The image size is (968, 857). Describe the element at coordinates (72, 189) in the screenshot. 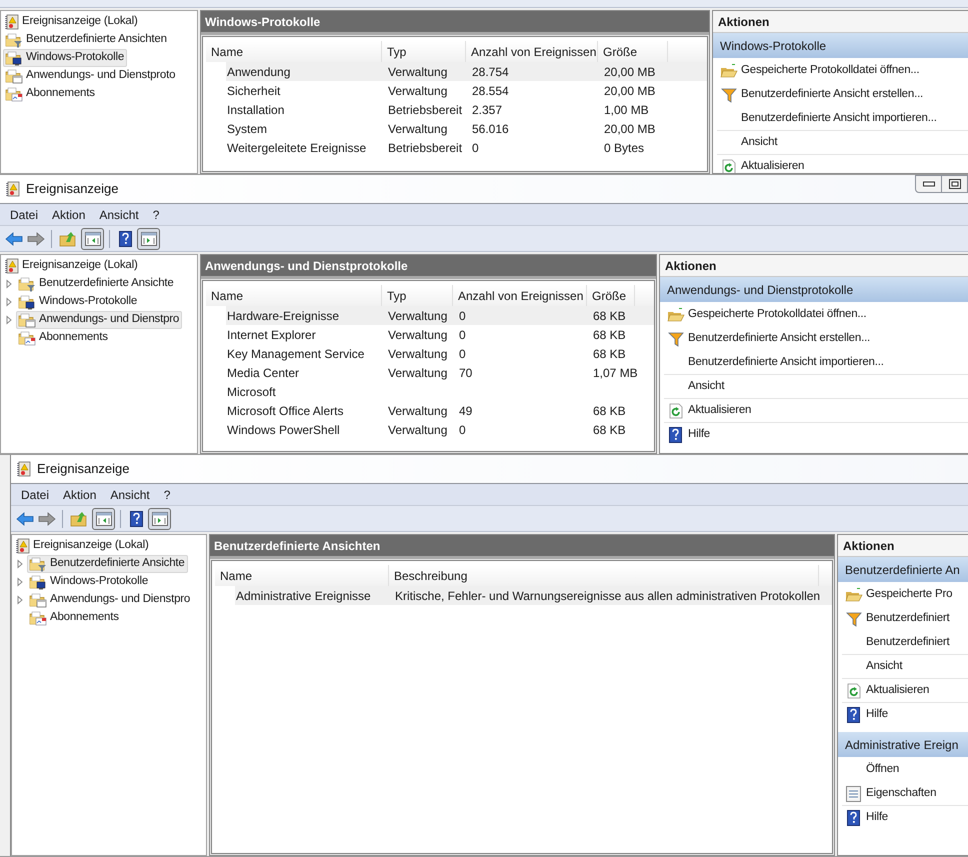

I see `window-title: Ereignisanzeige` at that location.